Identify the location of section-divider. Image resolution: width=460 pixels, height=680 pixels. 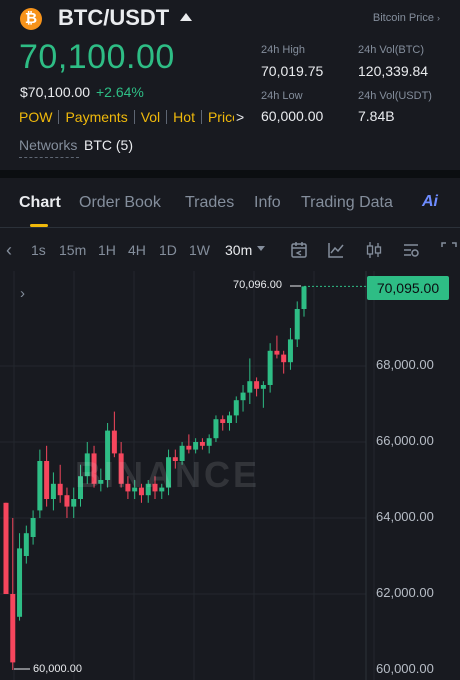
(230, 174).